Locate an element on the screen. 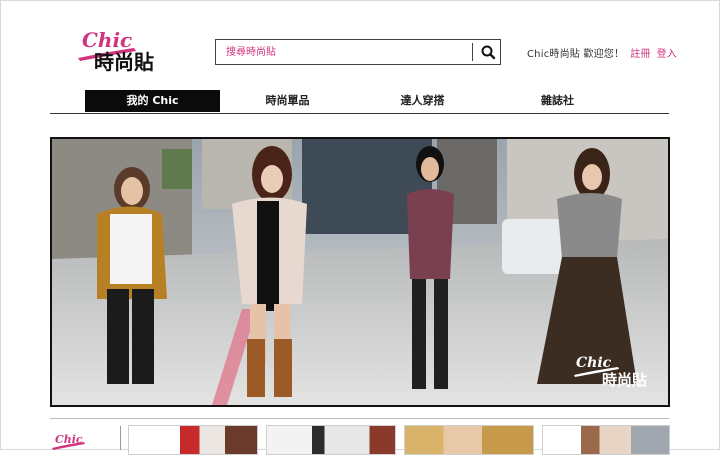 Image resolution: width=720 pixels, height=456 pixels. nav-item-my-chic: 我的 Chic is located at coordinates (152, 101).